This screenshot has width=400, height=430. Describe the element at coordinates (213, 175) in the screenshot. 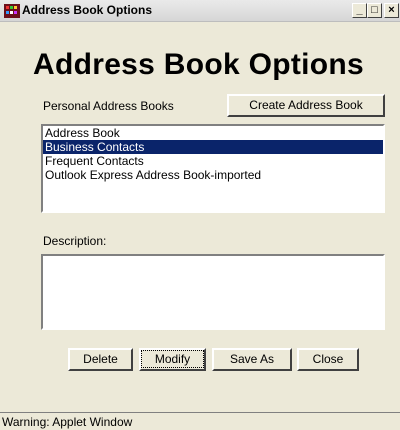

I see `list-item: Outlook Express Address Book-imported` at that location.